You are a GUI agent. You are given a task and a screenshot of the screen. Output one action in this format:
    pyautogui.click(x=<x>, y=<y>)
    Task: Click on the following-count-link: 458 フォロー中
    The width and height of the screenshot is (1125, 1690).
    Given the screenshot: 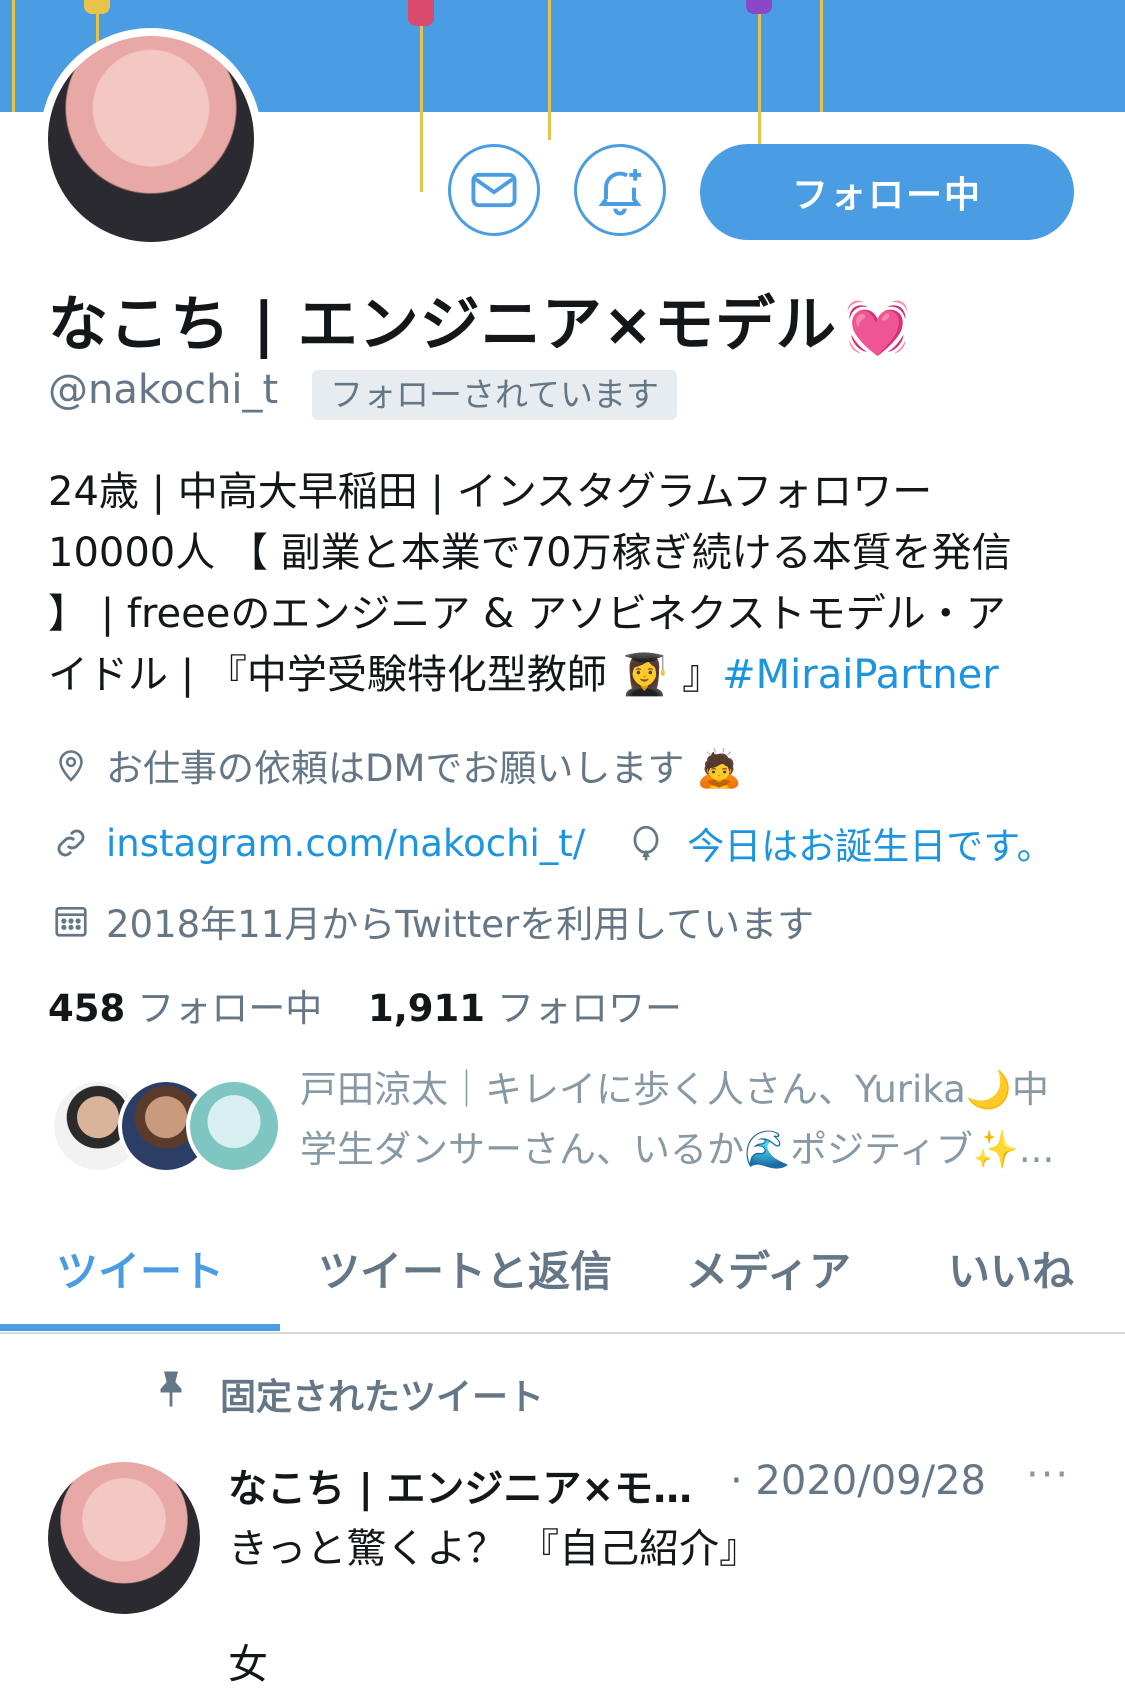 What is the action you would take?
    pyautogui.click(x=185, y=1008)
    